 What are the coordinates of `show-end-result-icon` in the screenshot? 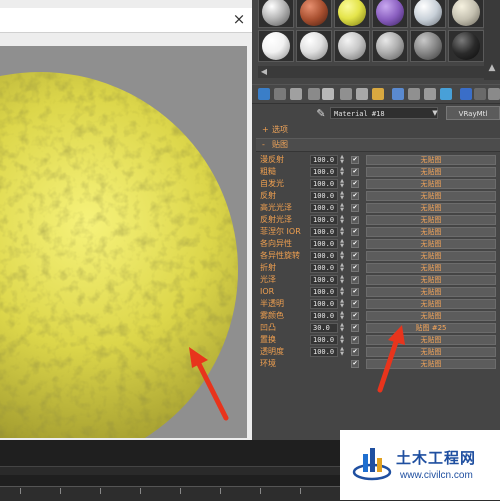 It's located at (430, 94).